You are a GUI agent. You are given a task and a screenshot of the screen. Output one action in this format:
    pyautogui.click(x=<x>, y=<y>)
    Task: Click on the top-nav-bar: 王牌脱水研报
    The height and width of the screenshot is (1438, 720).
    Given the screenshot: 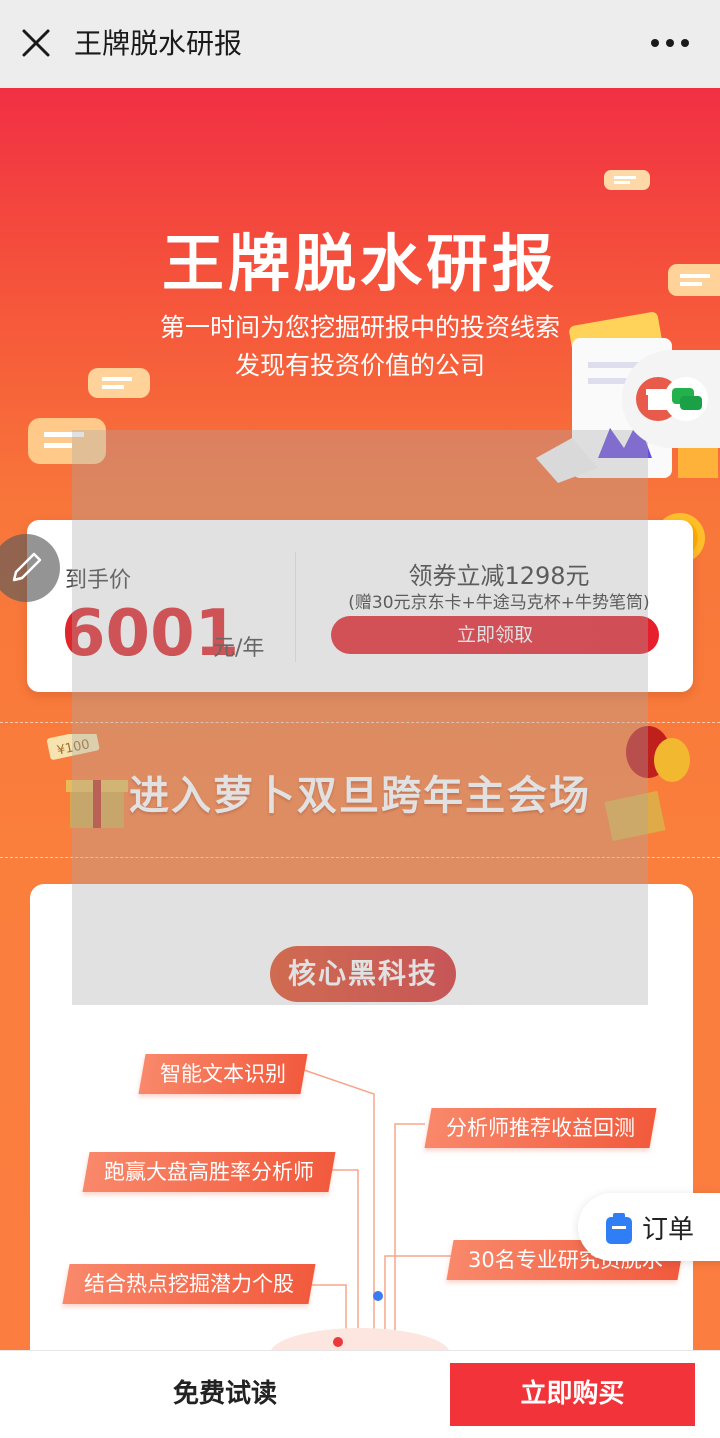 What is the action you would take?
    pyautogui.click(x=360, y=44)
    